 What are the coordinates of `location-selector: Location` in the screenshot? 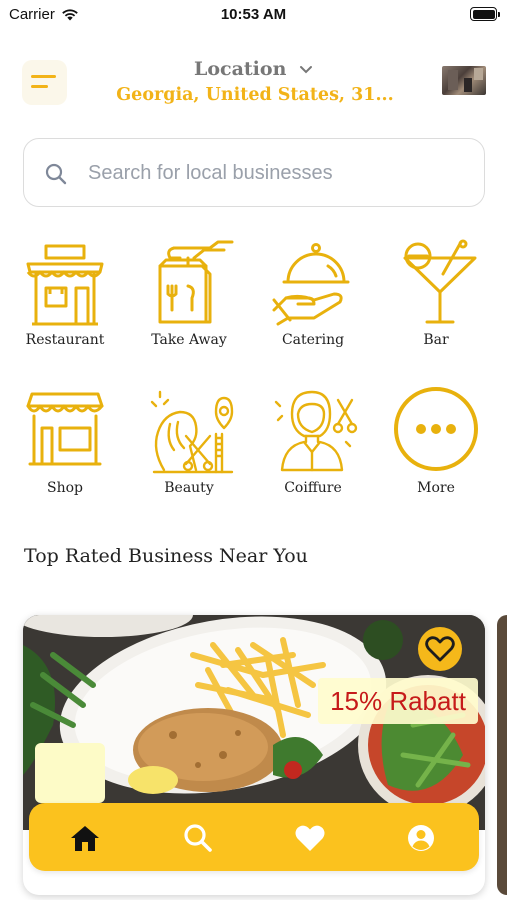 It's located at (253, 69).